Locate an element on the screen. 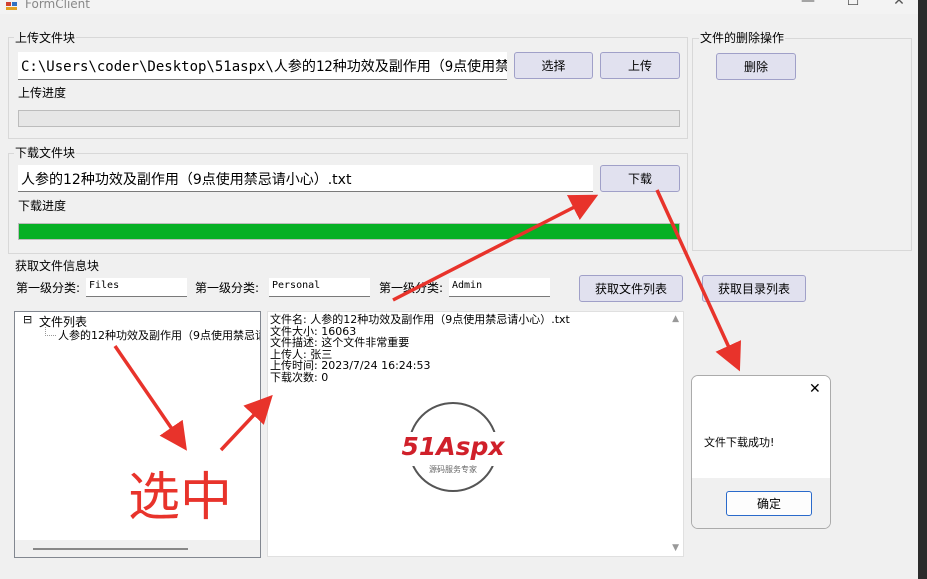 This screenshot has height=579, width=927. arrow-to-download is located at coordinates (495, 248).